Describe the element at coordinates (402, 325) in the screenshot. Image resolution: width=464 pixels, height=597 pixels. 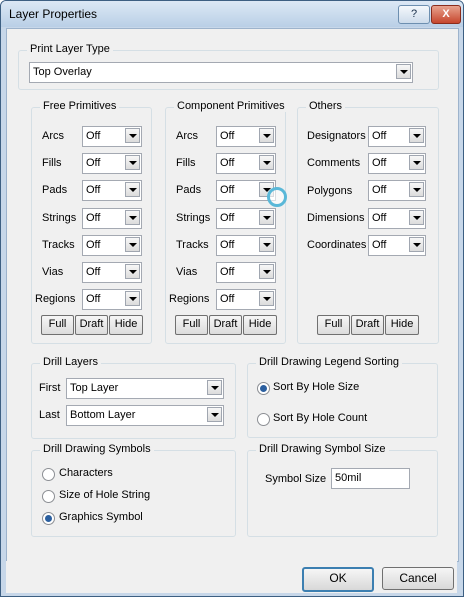
I see `others-hide-button: Hide` at that location.